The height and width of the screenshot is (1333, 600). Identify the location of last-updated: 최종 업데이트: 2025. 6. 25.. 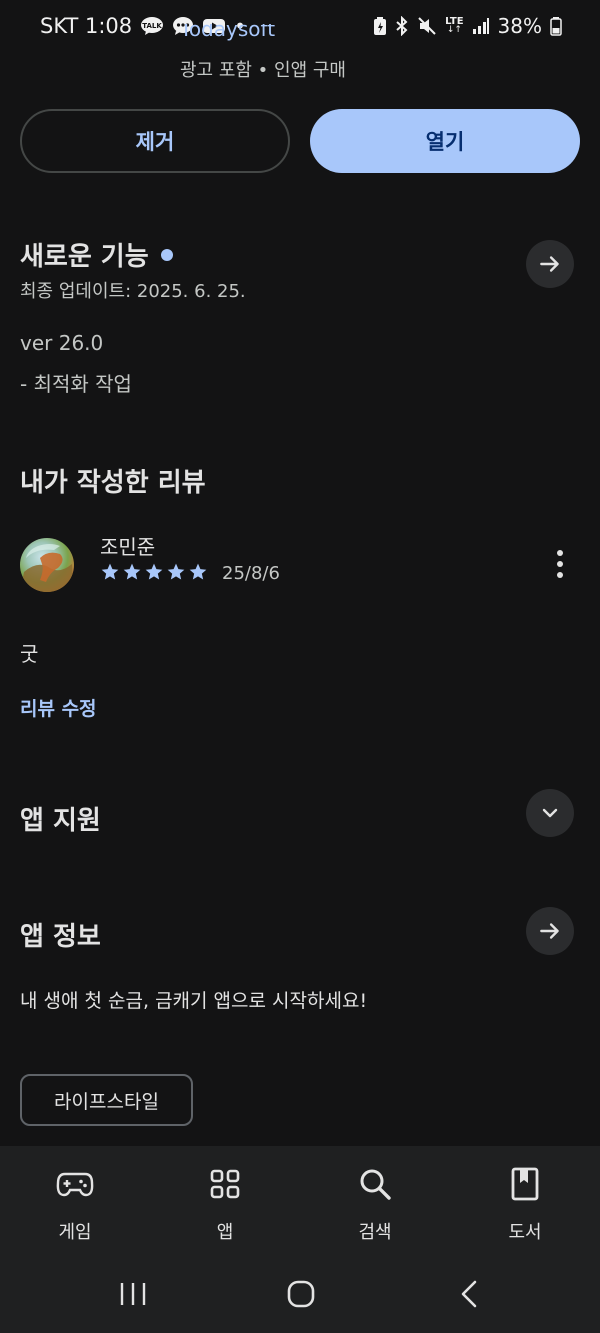
(133, 291).